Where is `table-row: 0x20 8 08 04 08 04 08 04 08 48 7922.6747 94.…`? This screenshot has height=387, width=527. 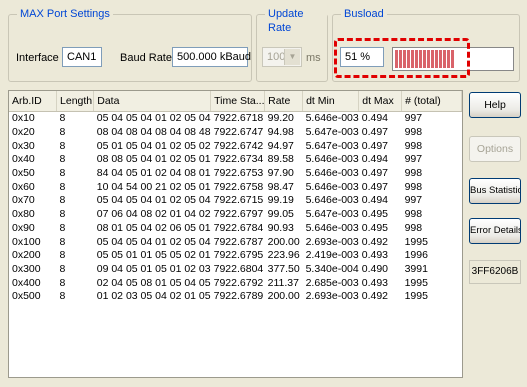
table-row: 0x20 8 08 04 08 04 08 04 08 48 7922.6747 94.… is located at coordinates (235, 133).